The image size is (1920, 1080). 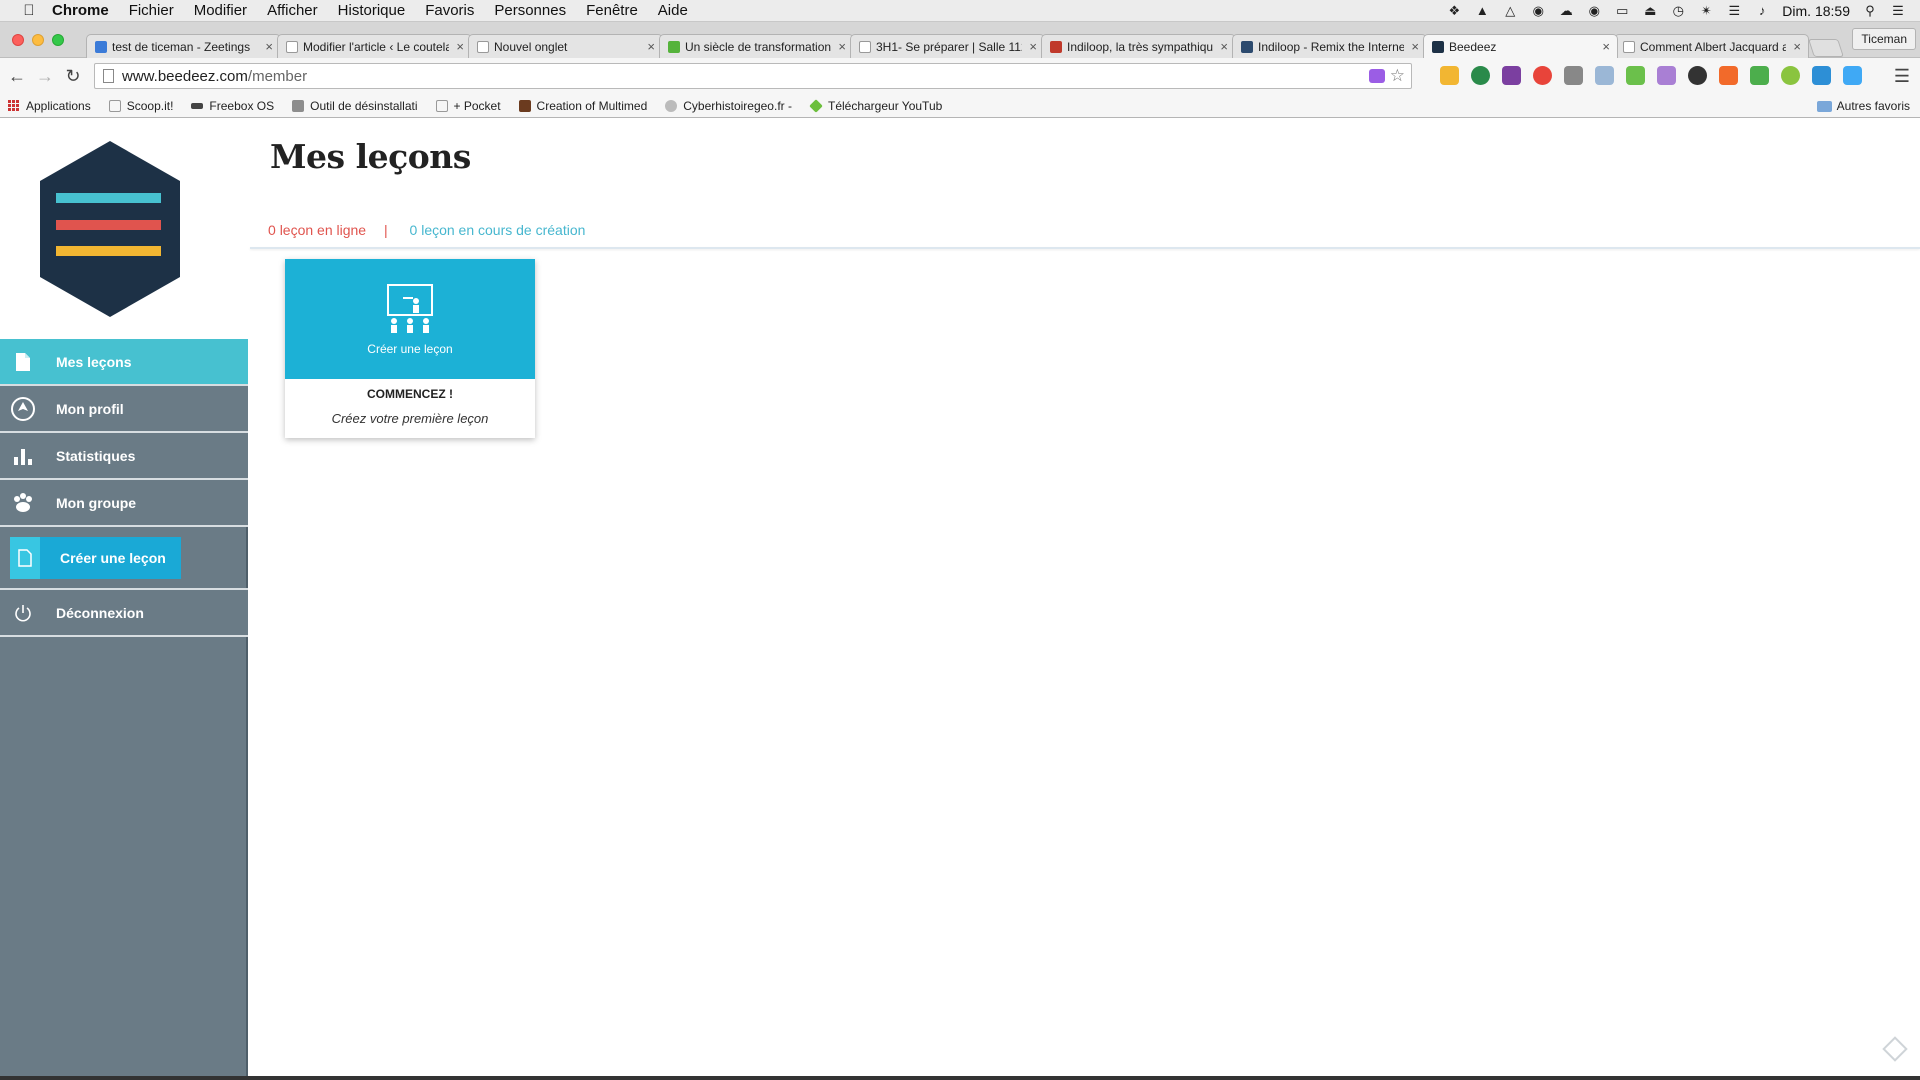 I want to click on extension-lastpass-icon, so click(x=1542, y=75).